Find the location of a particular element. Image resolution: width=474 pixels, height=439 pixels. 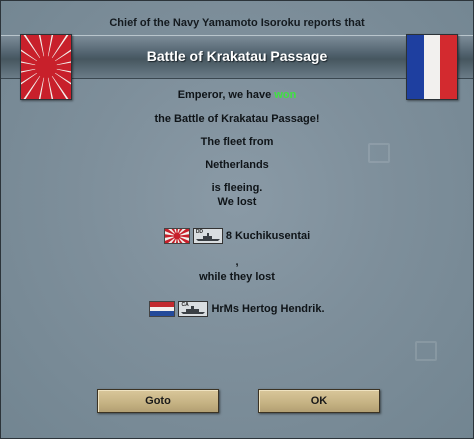

message-line-1: Emperor, we have won is located at coordinates (237, 95).